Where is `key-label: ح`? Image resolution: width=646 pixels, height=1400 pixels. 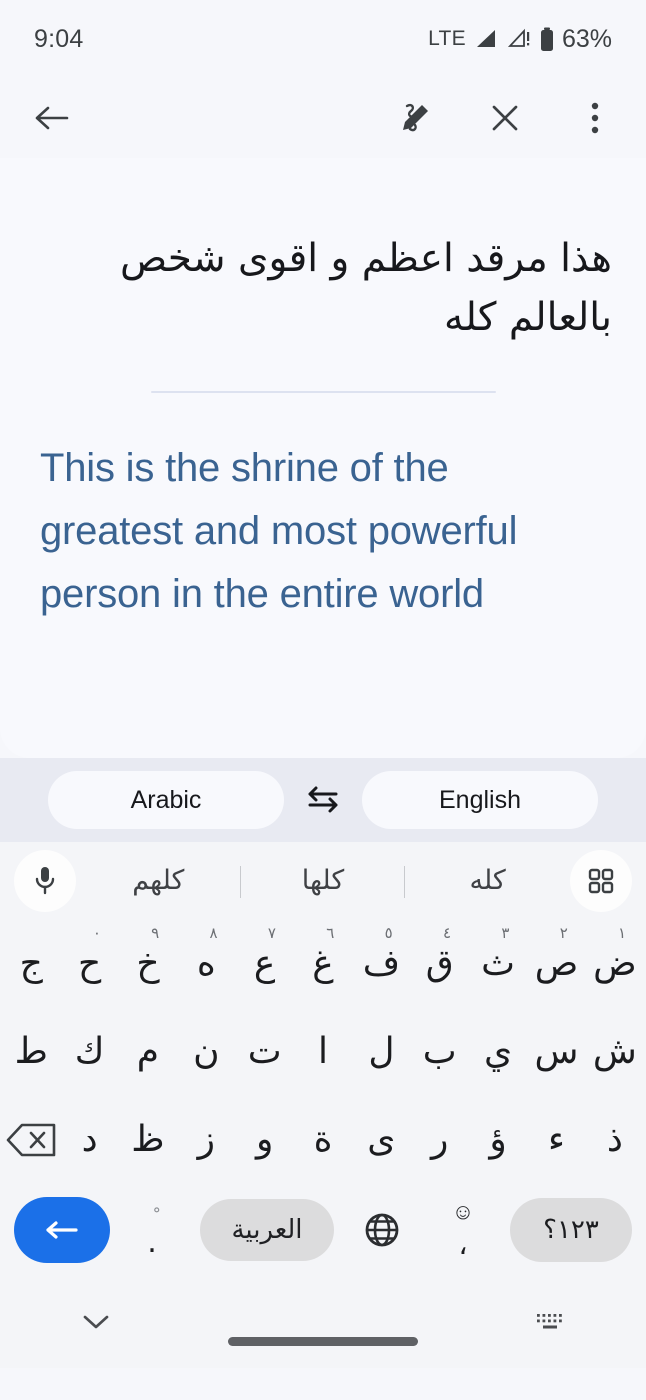
key-label: ح is located at coordinates (89, 963).